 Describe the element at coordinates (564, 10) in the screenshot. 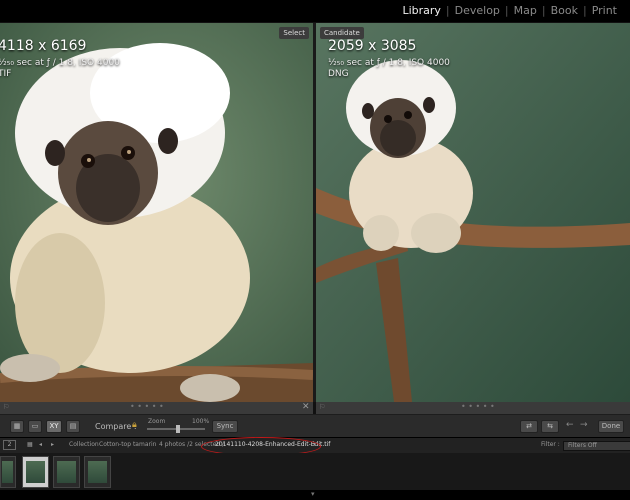

I see `module-book: Book` at that location.